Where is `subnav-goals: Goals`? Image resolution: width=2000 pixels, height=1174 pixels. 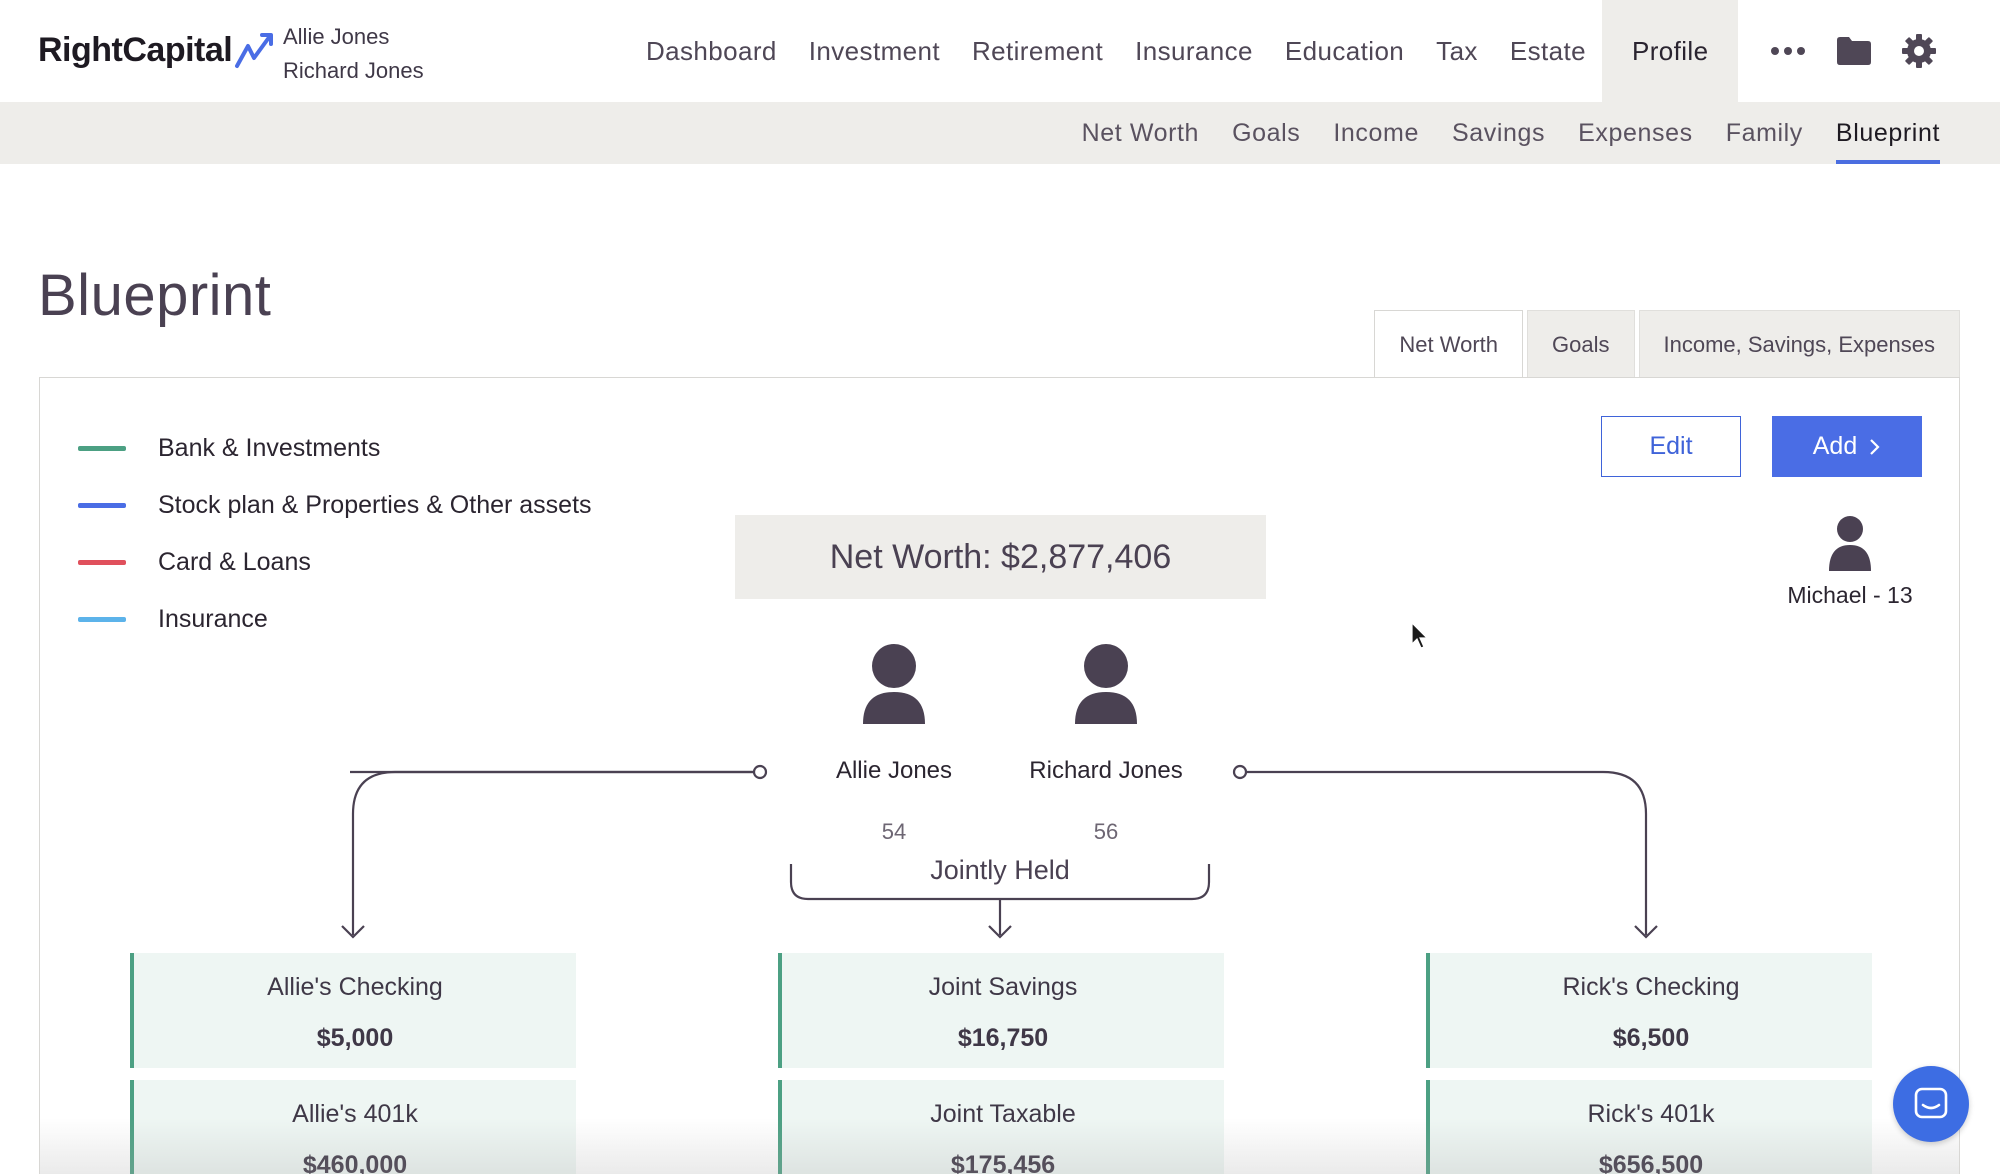 subnav-goals: Goals is located at coordinates (1266, 133).